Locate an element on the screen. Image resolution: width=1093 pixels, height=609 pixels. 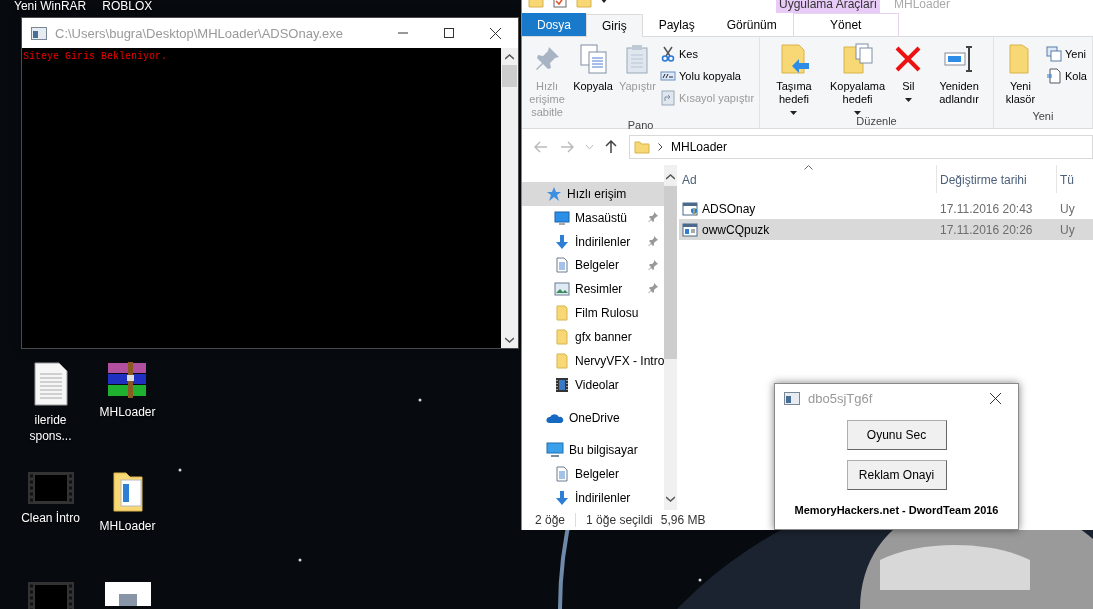
nav-item: NervyVFX - Intro is located at coordinates (593, 360).